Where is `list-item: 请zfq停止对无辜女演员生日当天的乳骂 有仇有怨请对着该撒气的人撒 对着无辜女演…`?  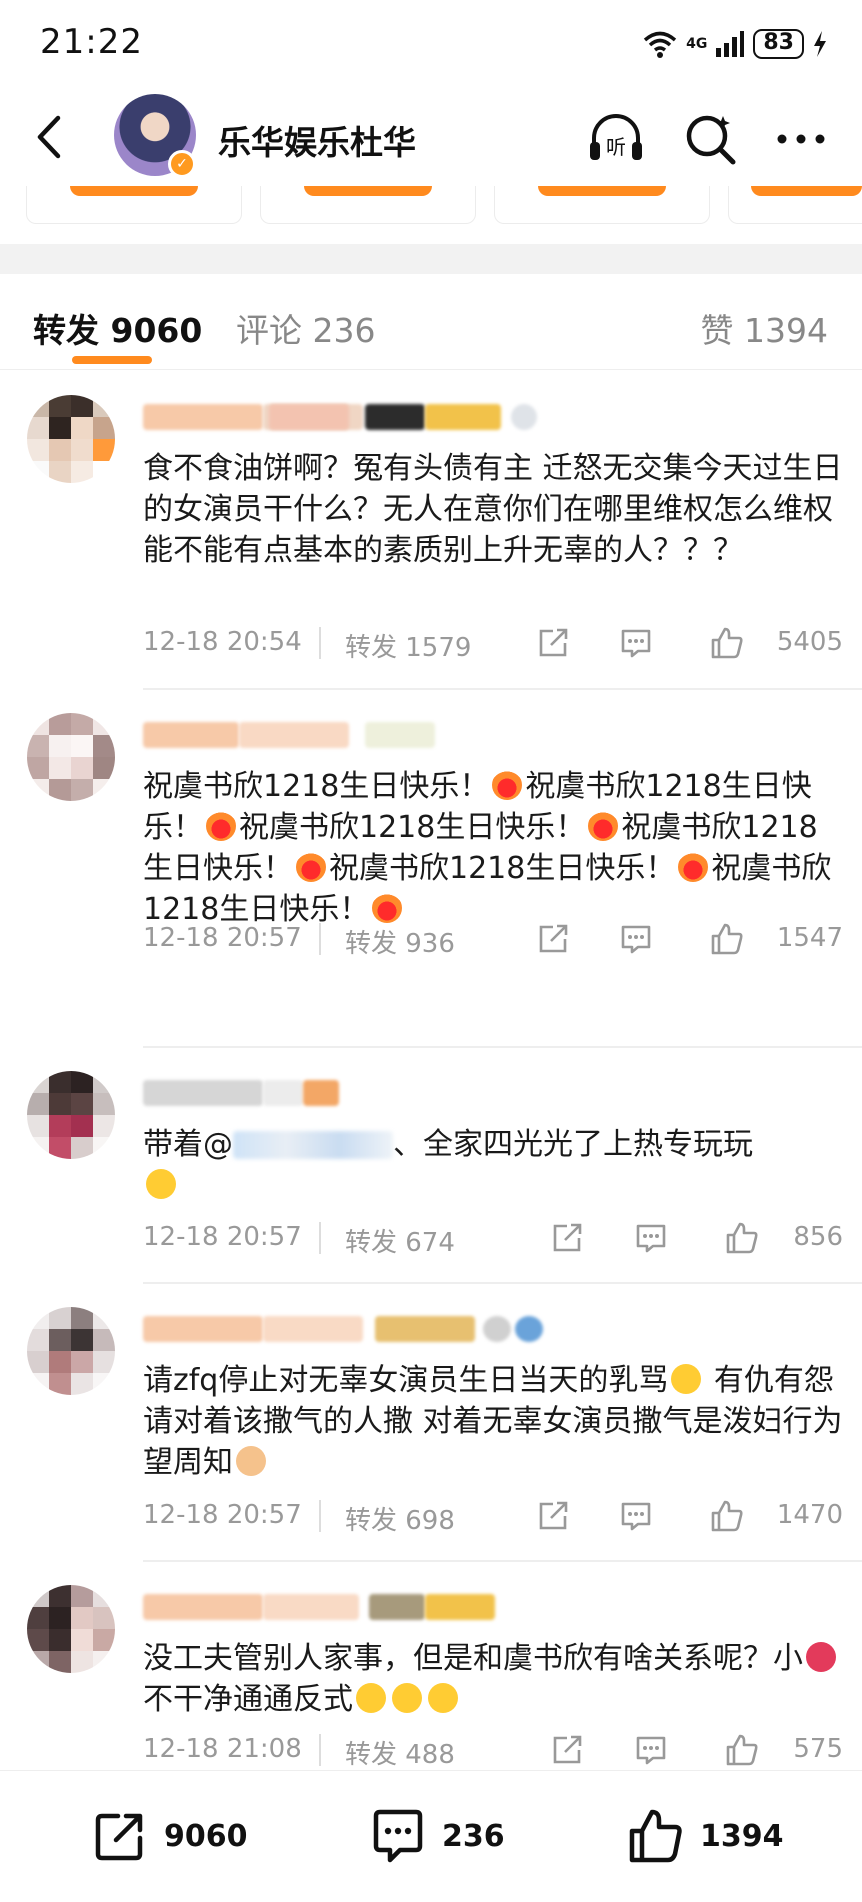 list-item: 请zfq停止对无辜女演员生日当天的乳骂 有仇有怨请对着该撒气的人撒 对着无辜女演… is located at coordinates (431, 1421).